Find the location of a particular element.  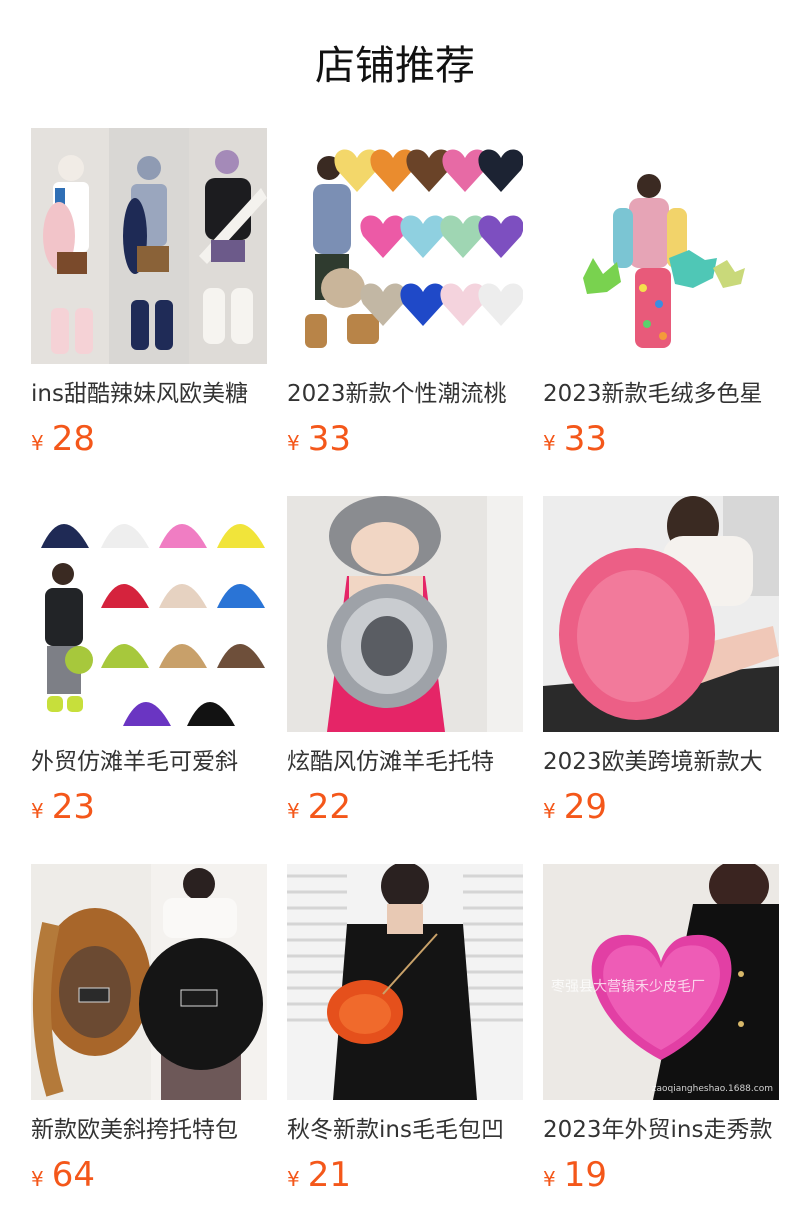

product-price: ¥22 is located at coordinates (319, 807).